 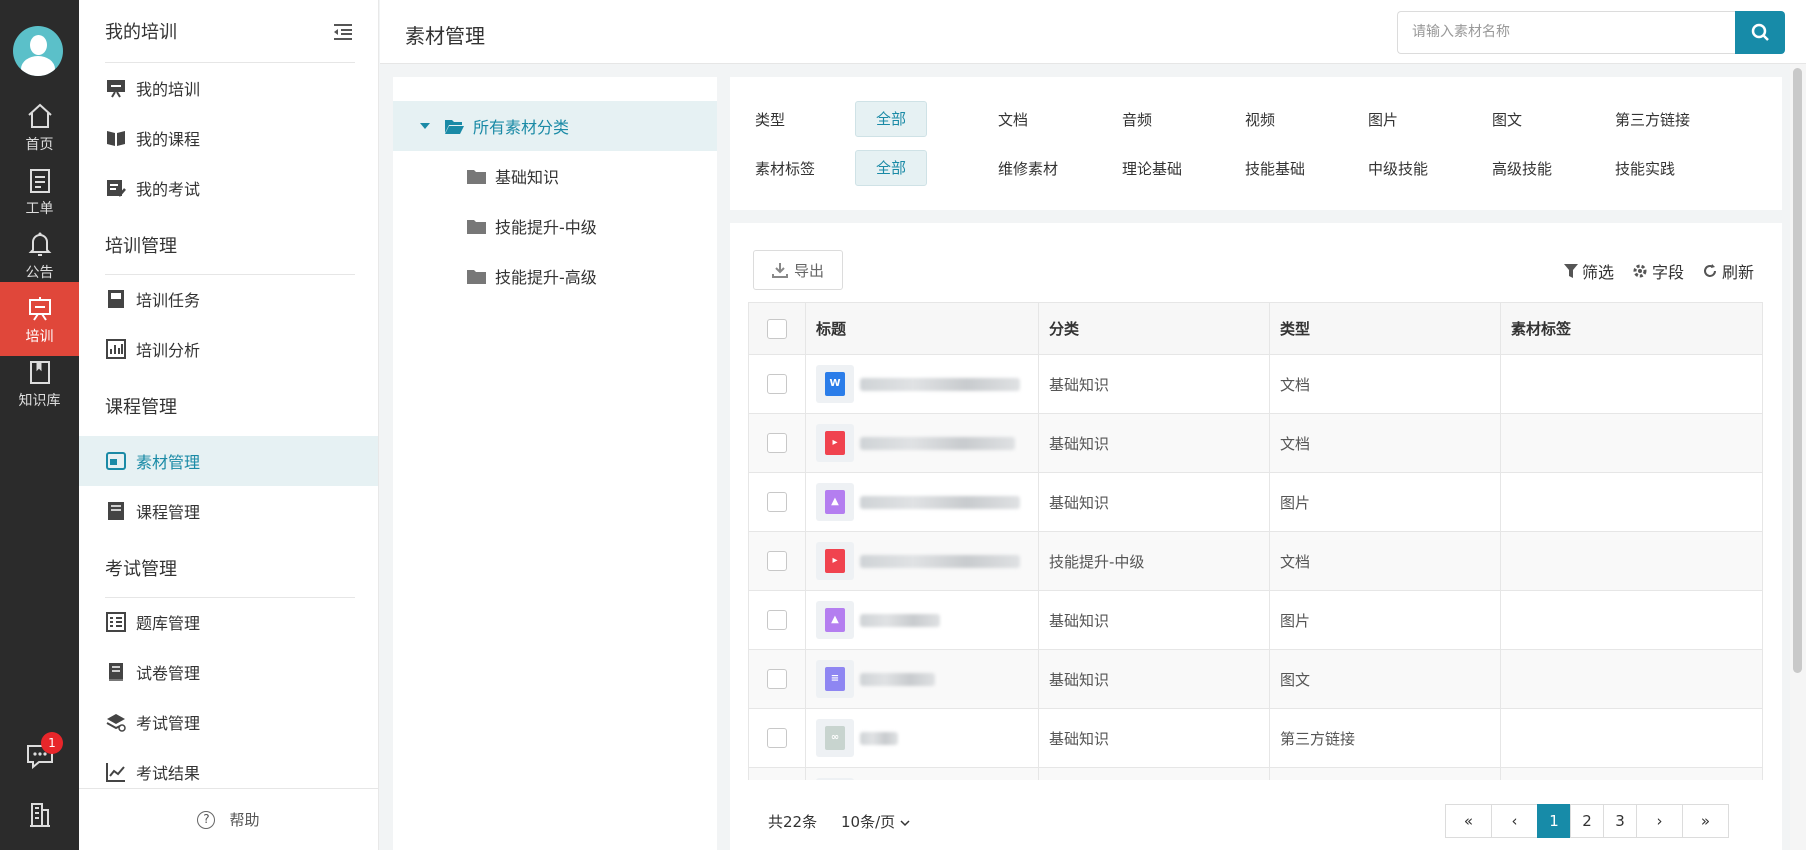 What do you see at coordinates (39, 383) in the screenshot?
I see `rail-item-knowledge: 知识库` at bounding box center [39, 383].